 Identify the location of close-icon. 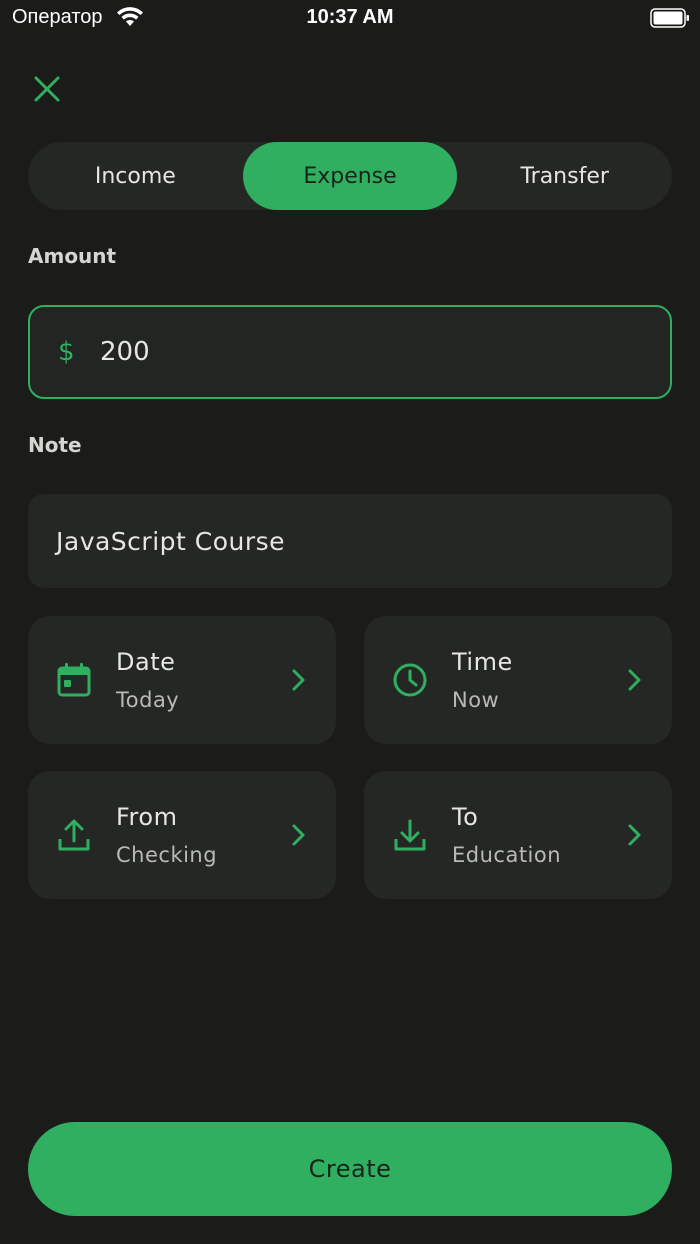
(47, 89).